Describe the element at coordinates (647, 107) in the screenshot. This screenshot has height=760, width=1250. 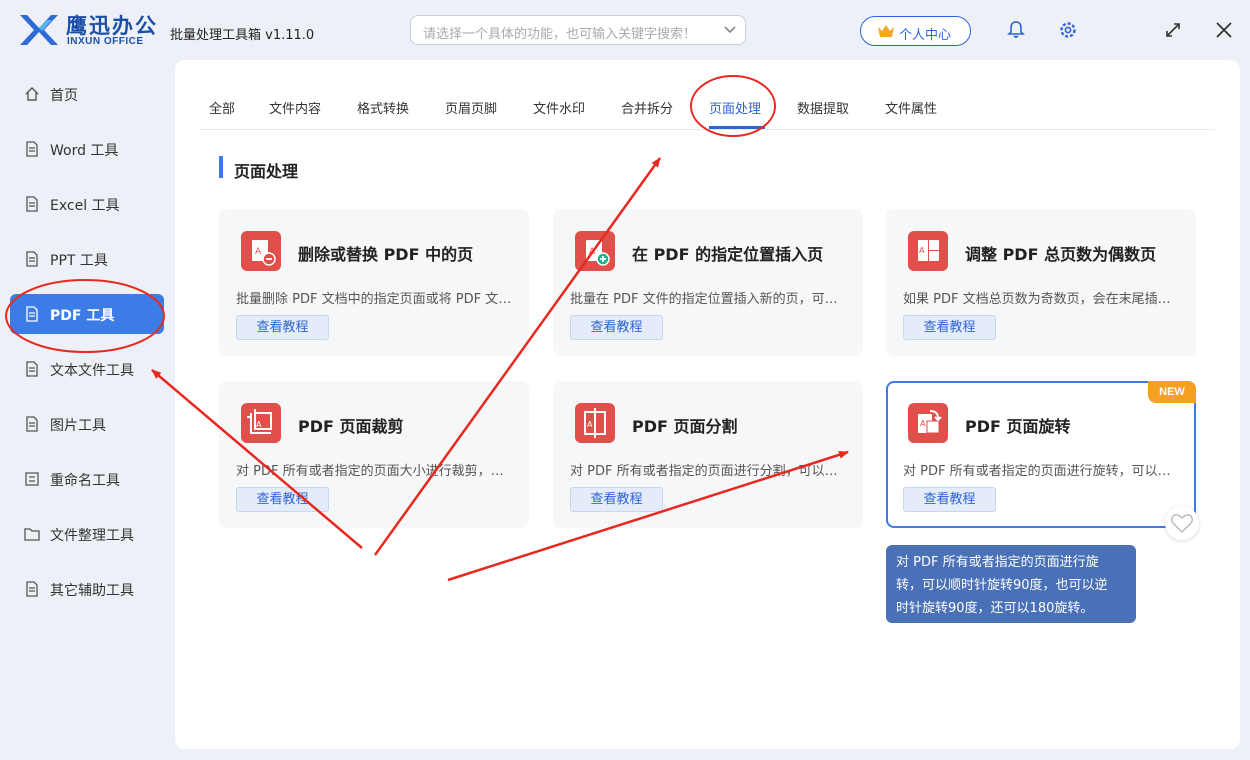
I see `tab-merge-split: 合并拆分` at that location.